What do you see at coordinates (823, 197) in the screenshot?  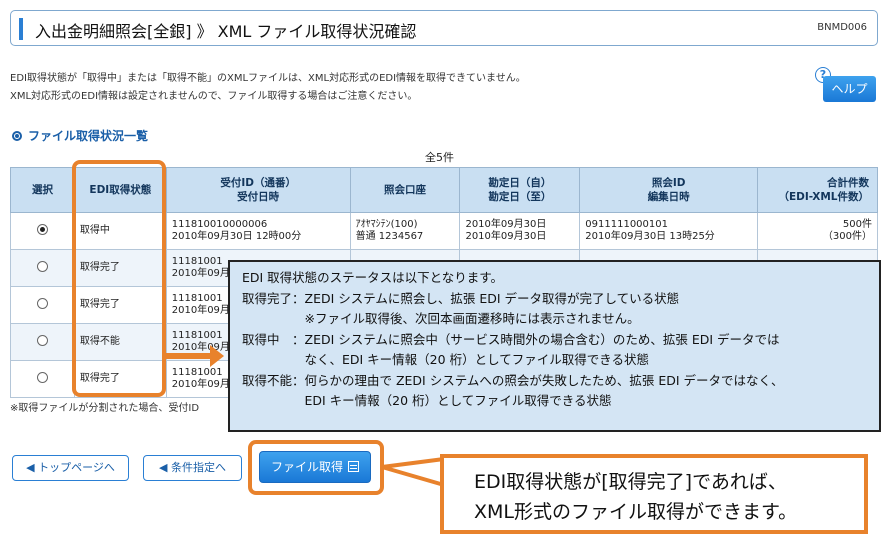 I see `header-edi-count: （EDI-XML件数）` at bounding box center [823, 197].